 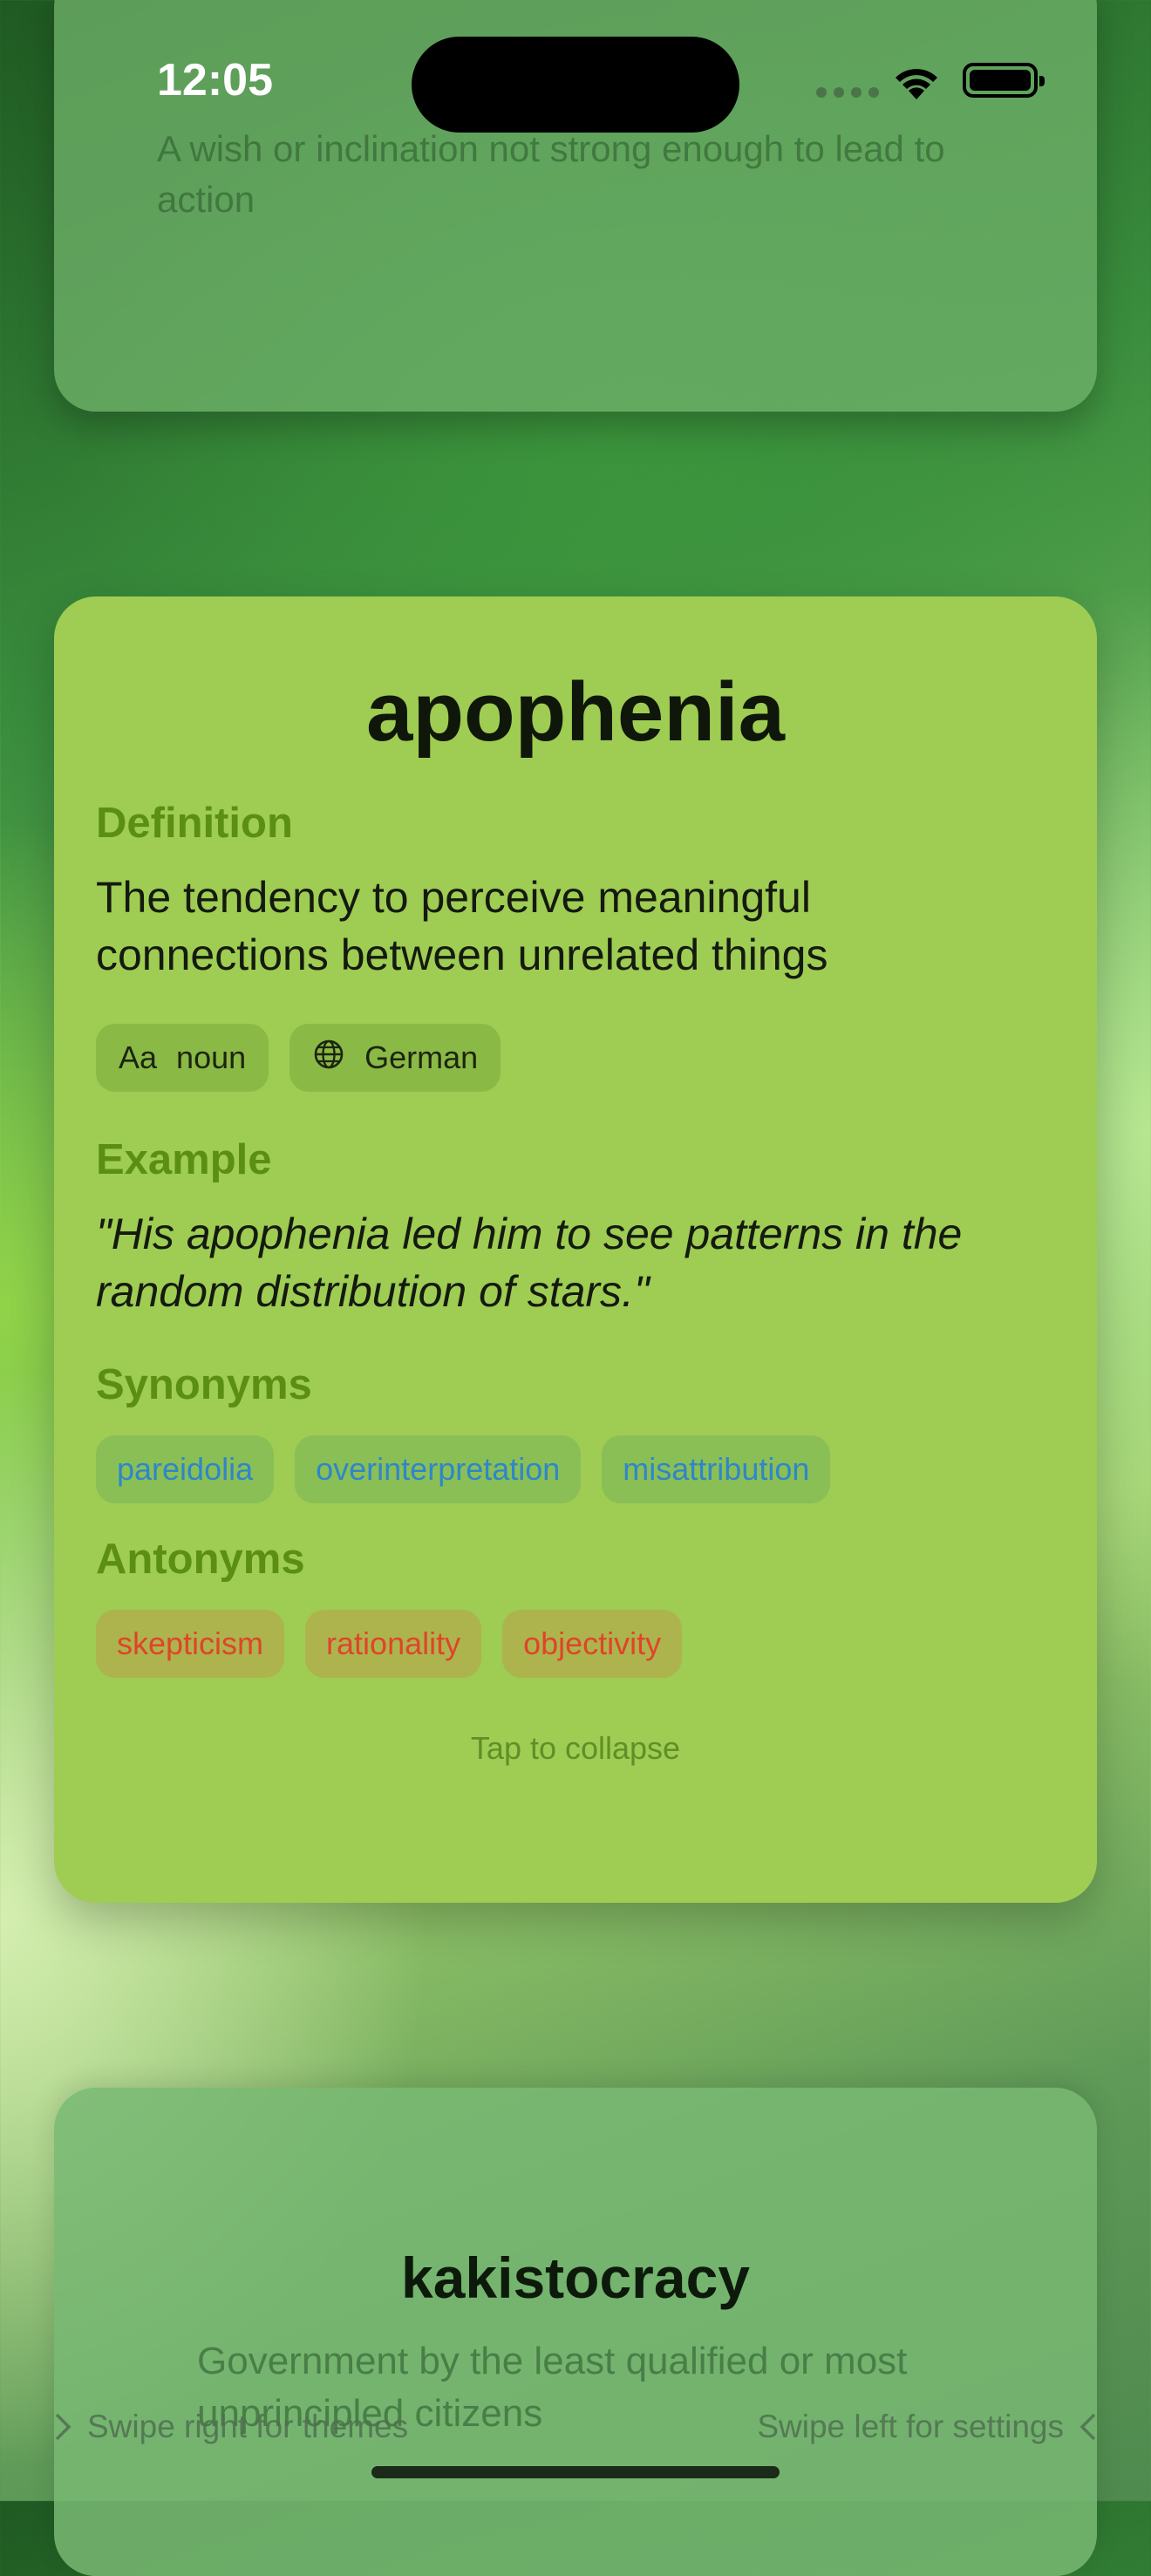 I want to click on home-indicator, so click(x=575, y=2472).